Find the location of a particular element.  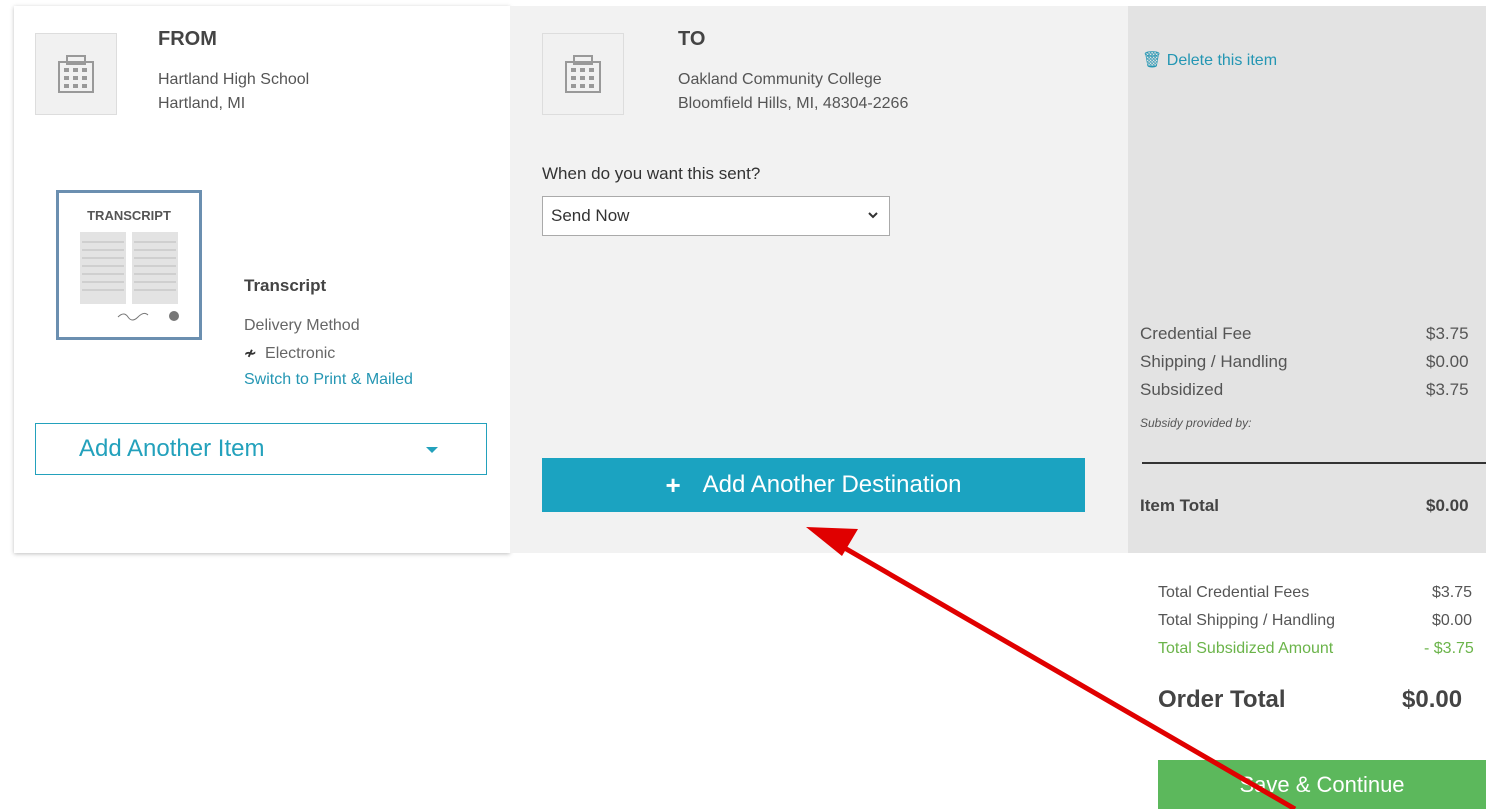

from-school-location: Hartland, MI is located at coordinates (202, 103).